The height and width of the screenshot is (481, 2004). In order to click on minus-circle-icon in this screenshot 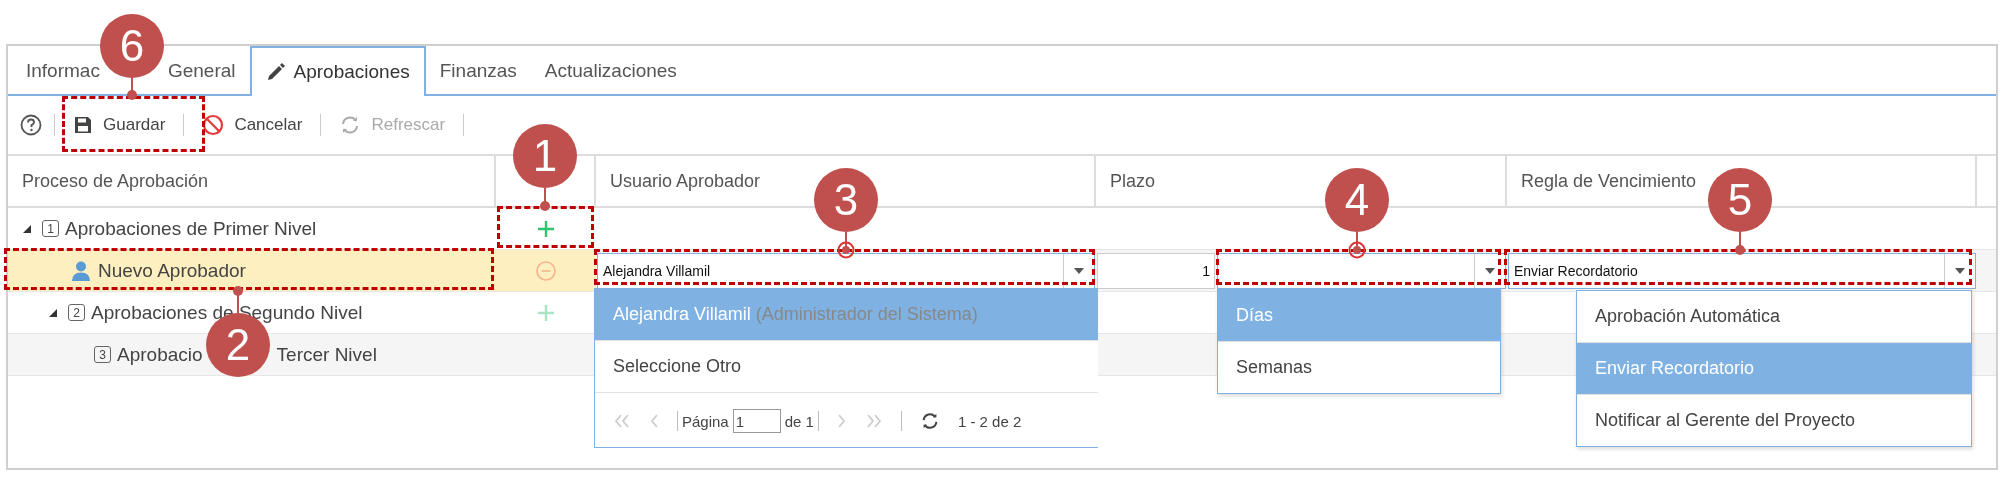, I will do `click(546, 270)`.